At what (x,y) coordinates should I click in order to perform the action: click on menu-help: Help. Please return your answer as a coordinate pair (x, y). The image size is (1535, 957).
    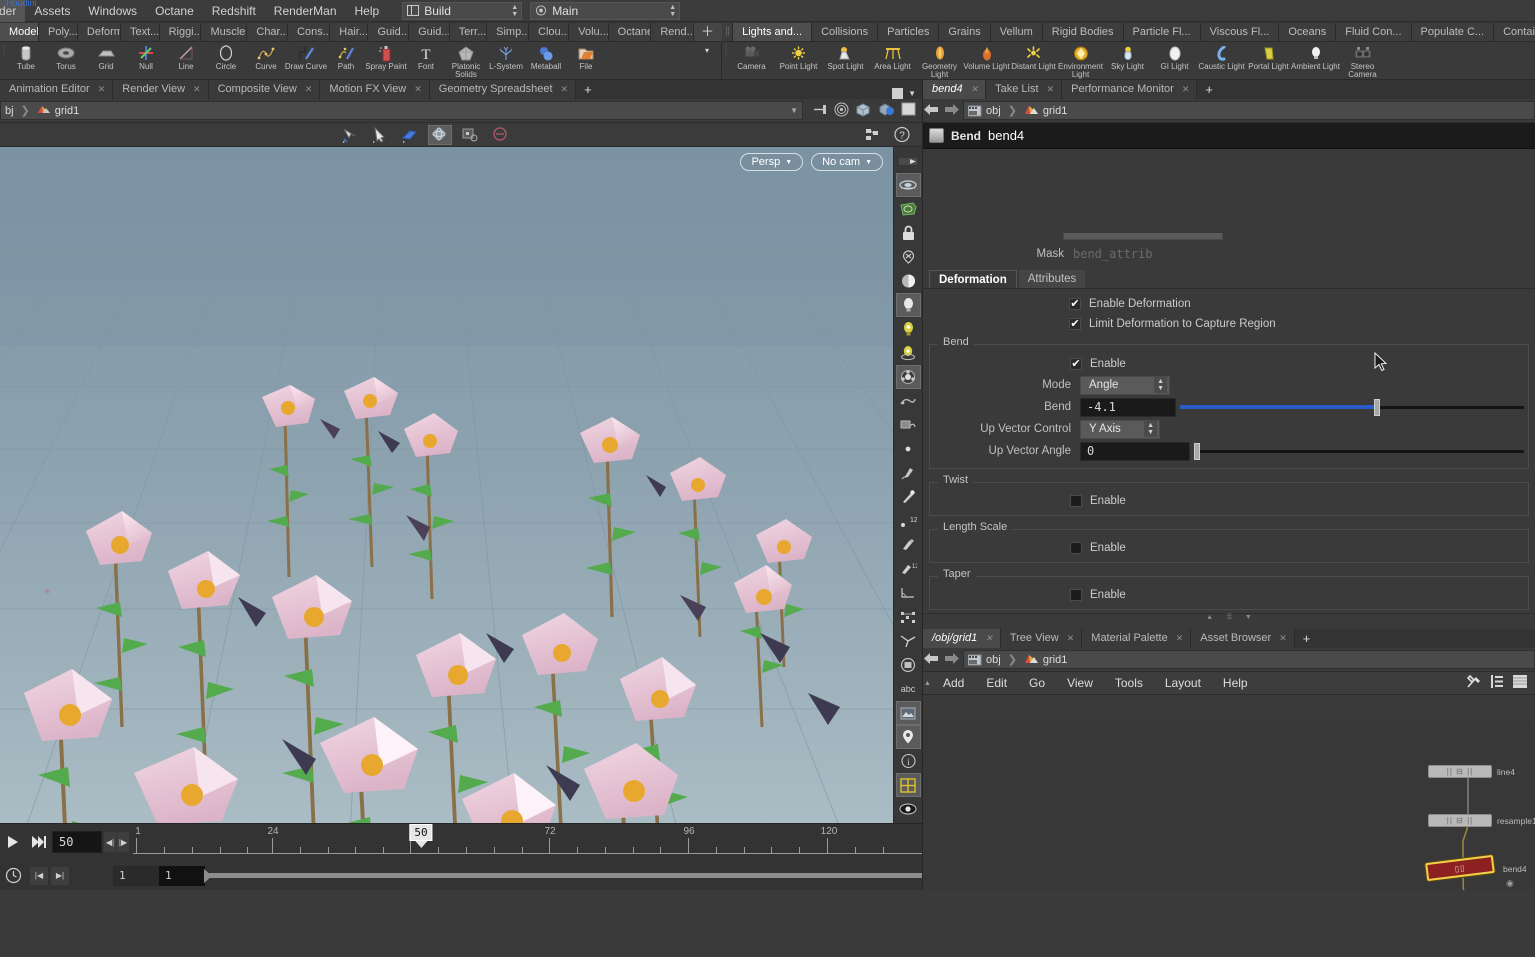
    Looking at the image, I should click on (367, 11).